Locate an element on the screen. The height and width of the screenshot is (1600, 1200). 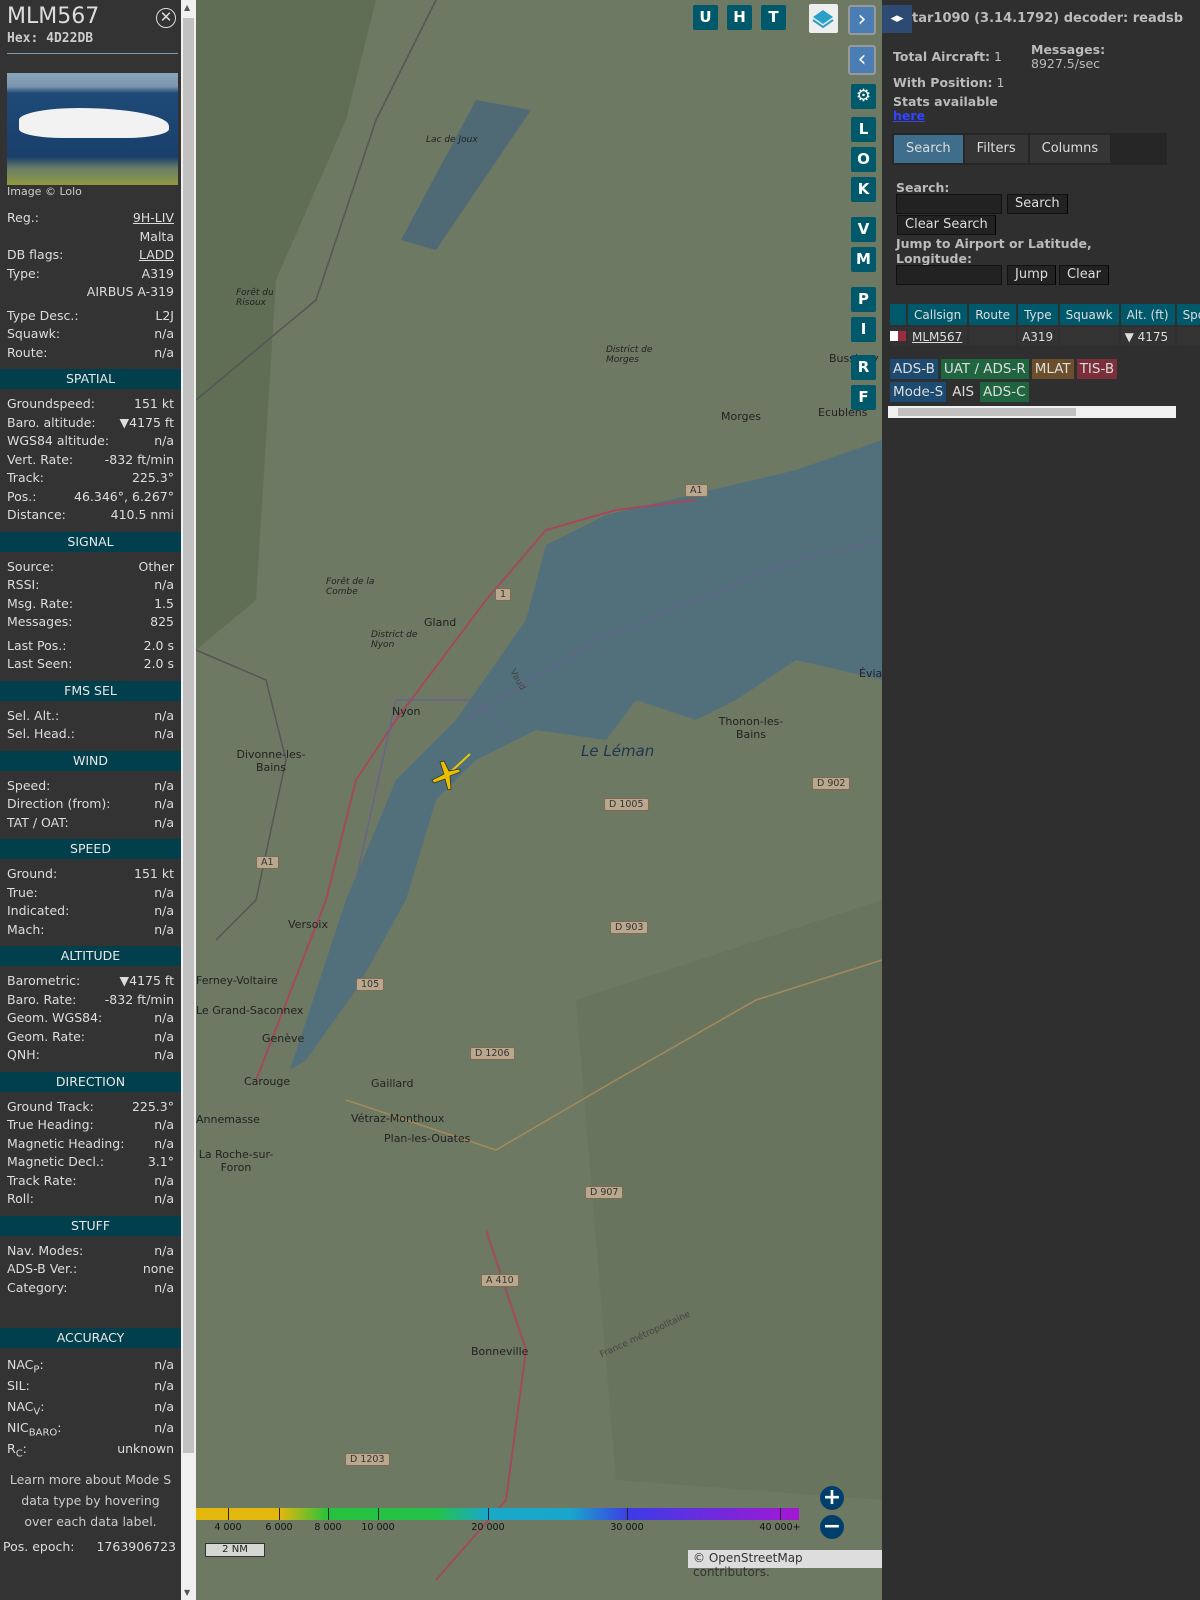
aircraft-row: MLM567 A319 ▼ 4175 is located at coordinates (1045, 336).